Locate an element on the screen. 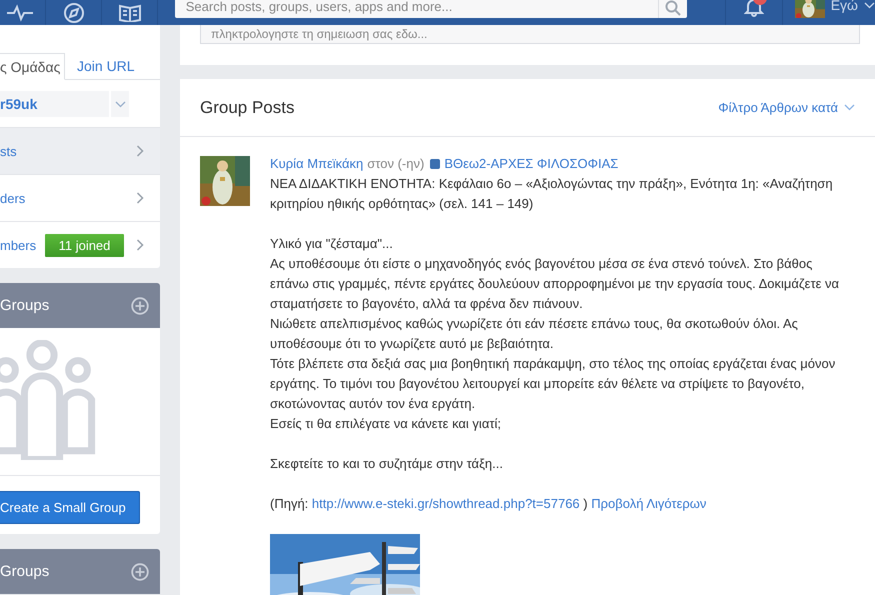  post-paragraph: Νιώθετε απελπισμένος καθώς γνωρίζετε ότι εάν πέσετε επάνω τους, θα σκοτωθούν όλοι. Ας υποθέσουμε ότι το γνωρίζετε αυτό με βεβαιότητα. is located at coordinates (534, 334).